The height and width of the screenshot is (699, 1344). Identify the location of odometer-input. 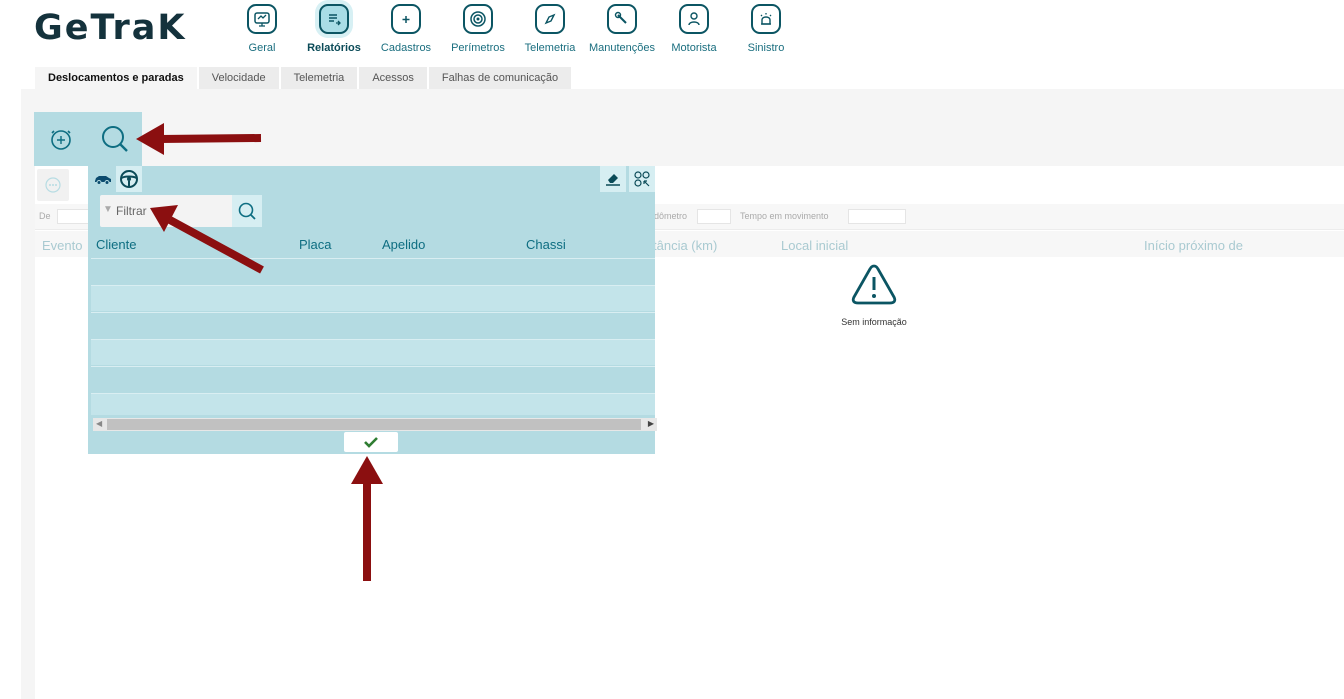
(714, 216).